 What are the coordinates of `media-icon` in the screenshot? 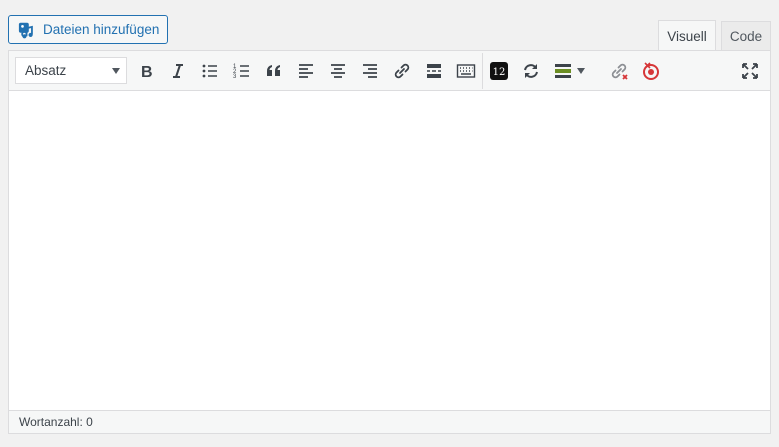 It's located at (25, 30).